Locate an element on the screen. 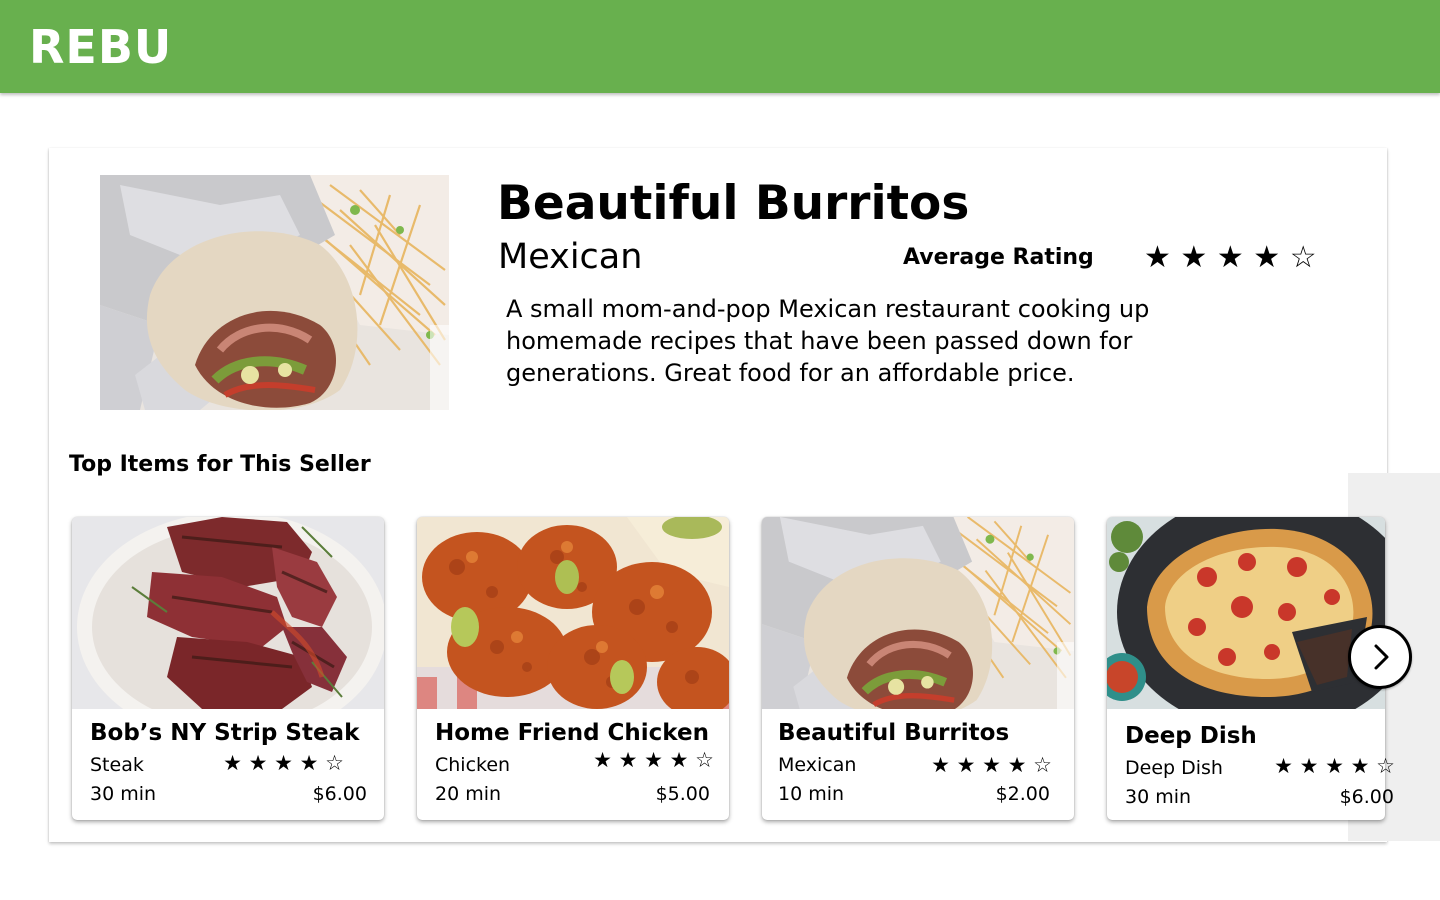 The width and height of the screenshot is (1440, 900). chevron-right-icon is located at coordinates (1381, 657).